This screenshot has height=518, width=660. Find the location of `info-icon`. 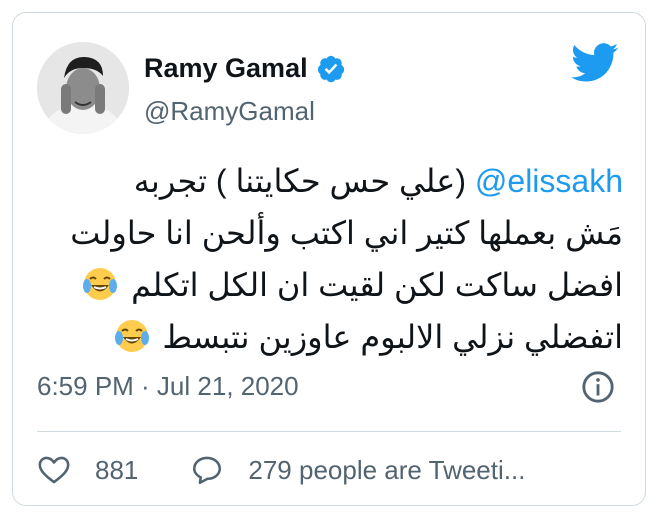

info-icon is located at coordinates (598, 387).